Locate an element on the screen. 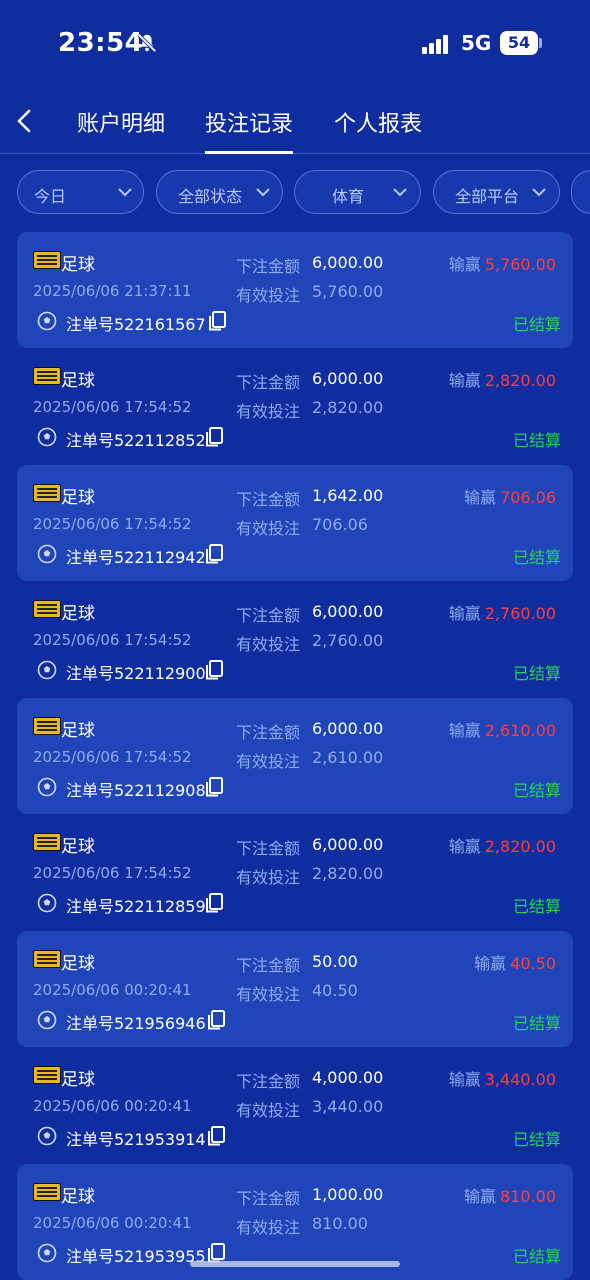 This screenshot has width=590, height=1280. order-number: 注单号522112859 is located at coordinates (136, 906).